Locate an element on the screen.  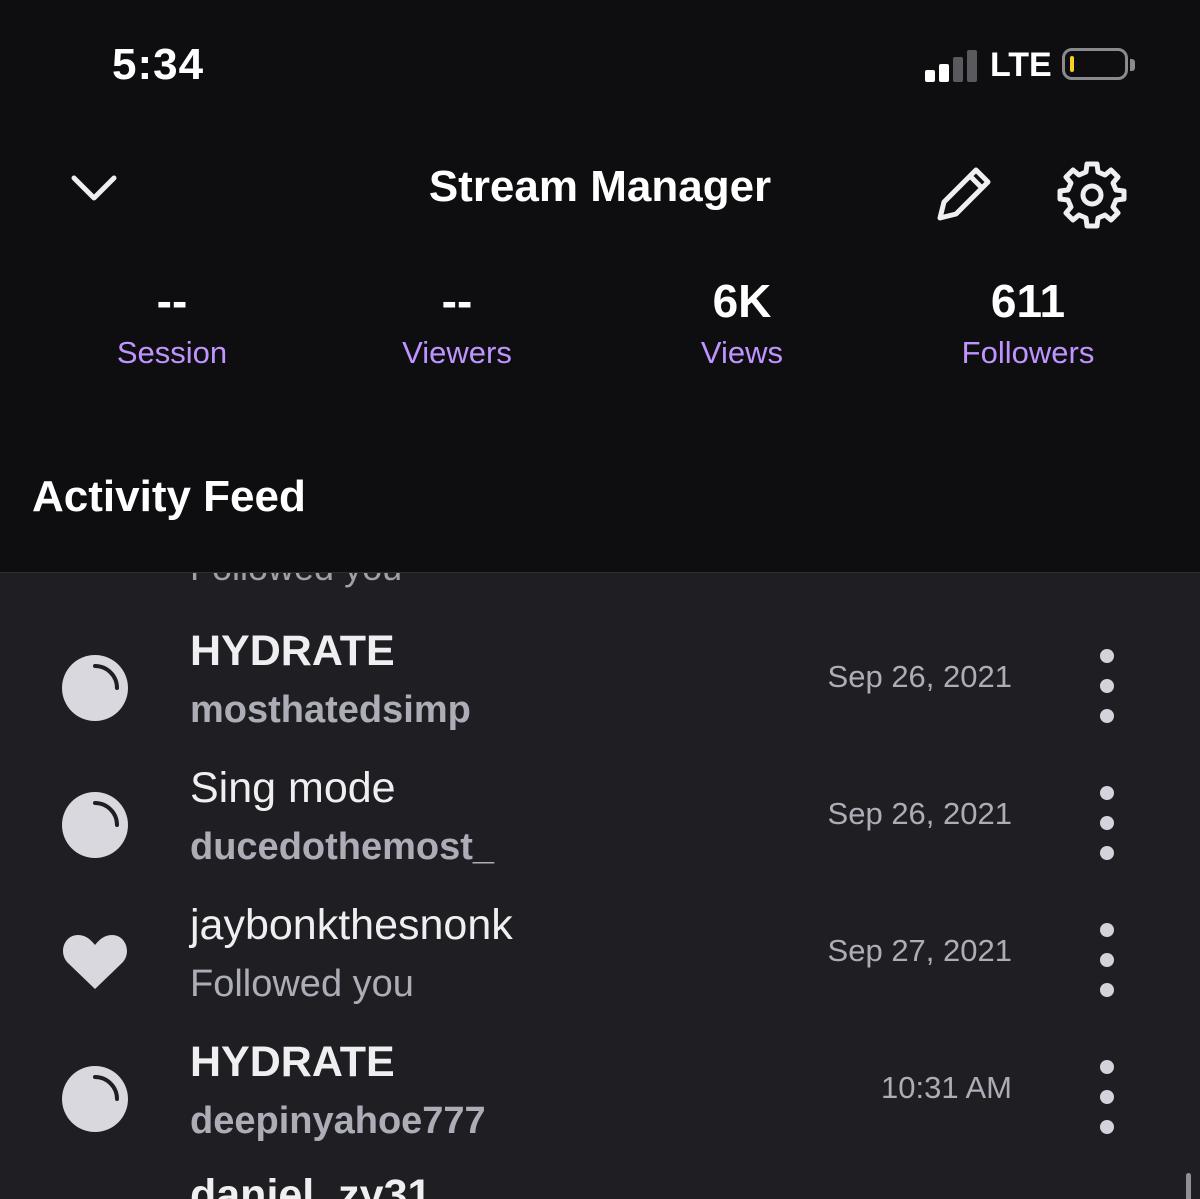
list-item-partial: daniel_zy31 is located at coordinates (311, 1185).